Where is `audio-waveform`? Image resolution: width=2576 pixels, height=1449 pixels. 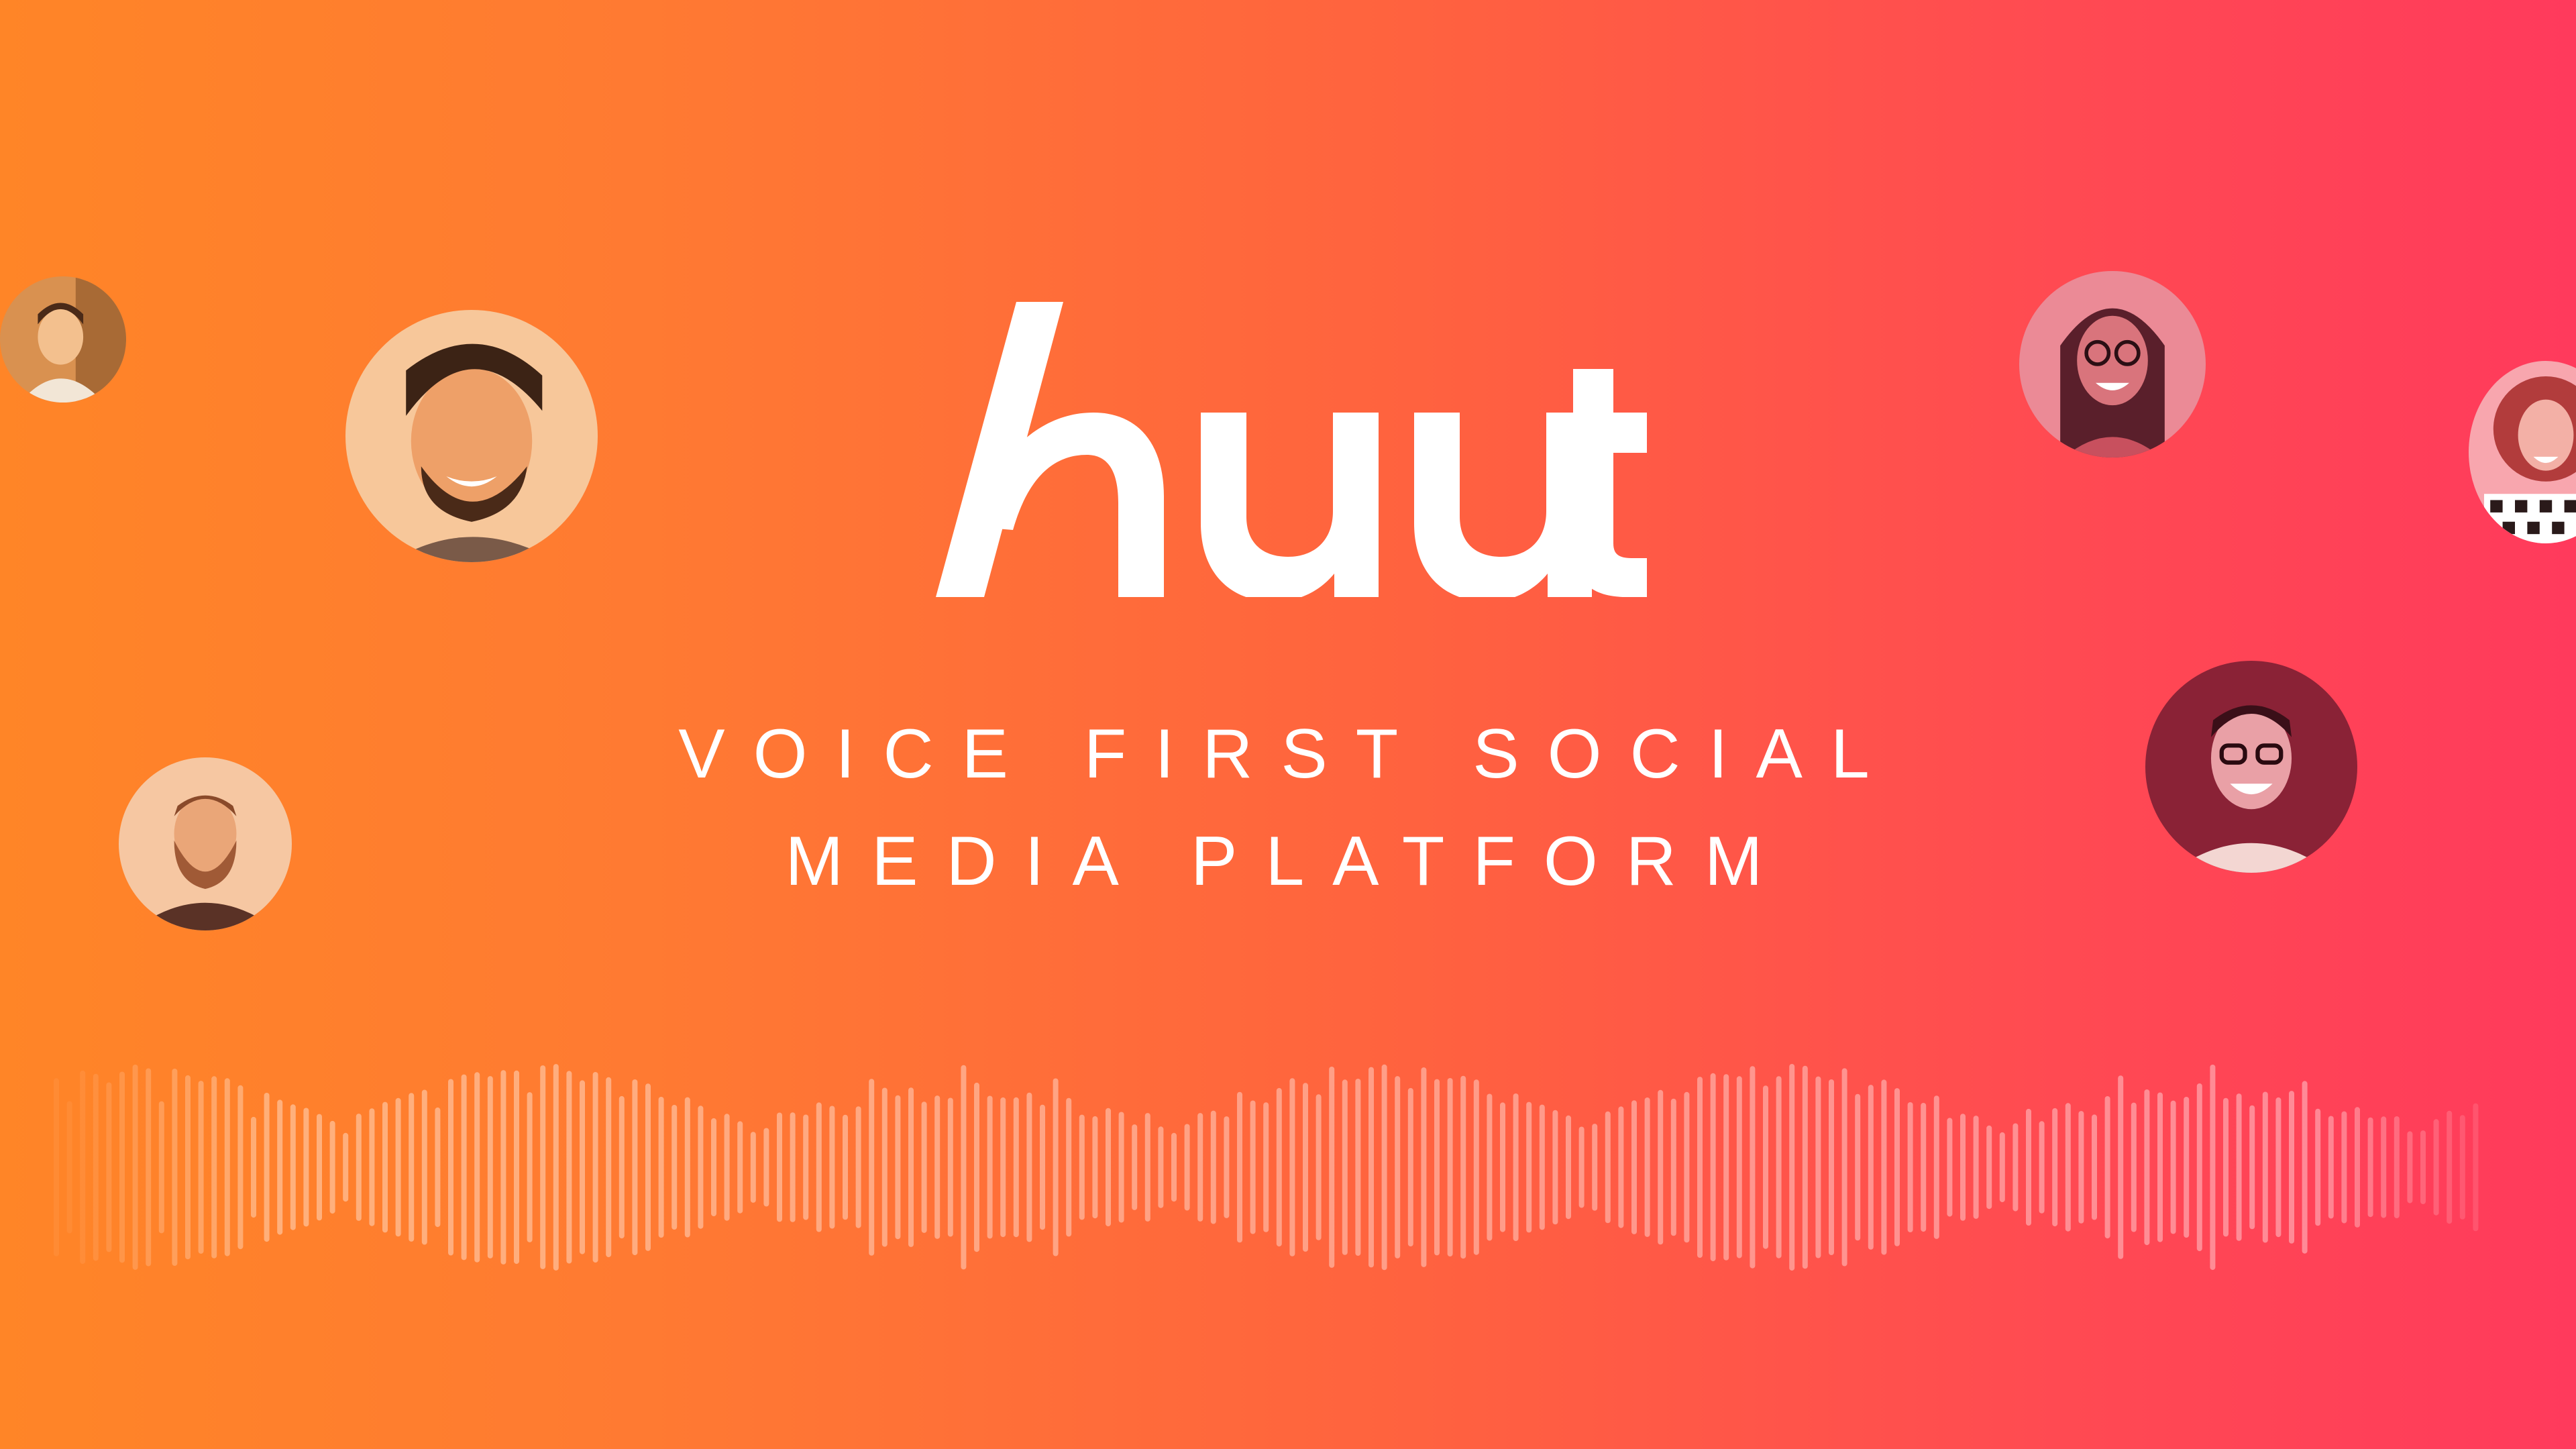 audio-waveform is located at coordinates (1266, 1167).